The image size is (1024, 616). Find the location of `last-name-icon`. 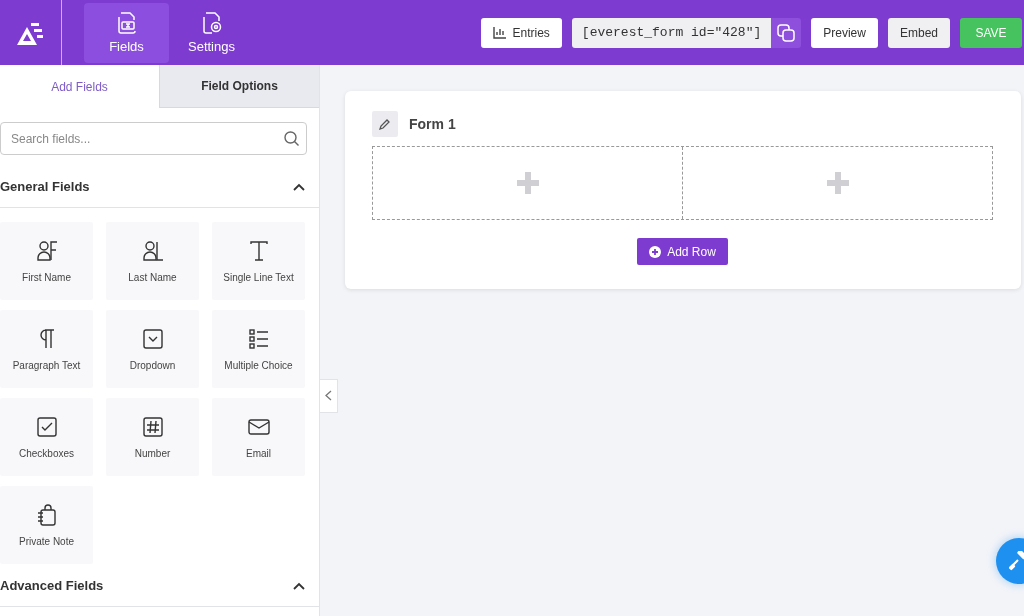

last-name-icon is located at coordinates (152, 250).